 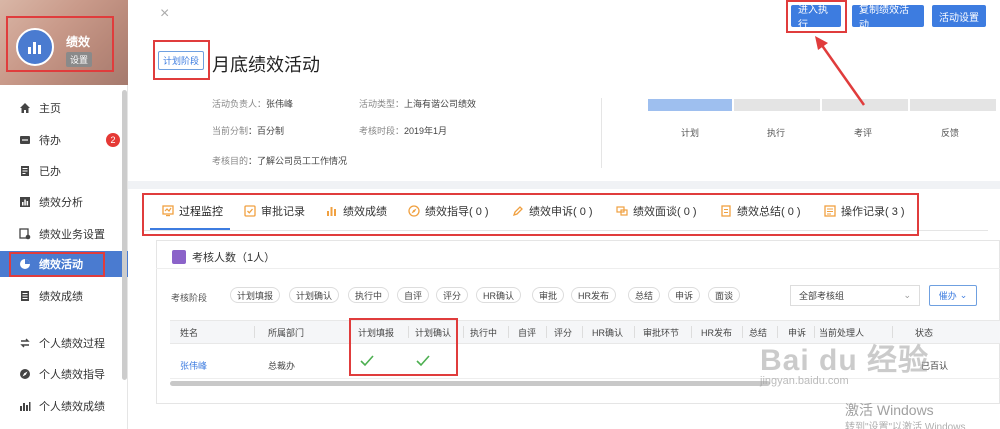 What do you see at coordinates (418, 104) in the screenshot?
I see `type-info: 活动类型：上海有谐公司绩效` at bounding box center [418, 104].